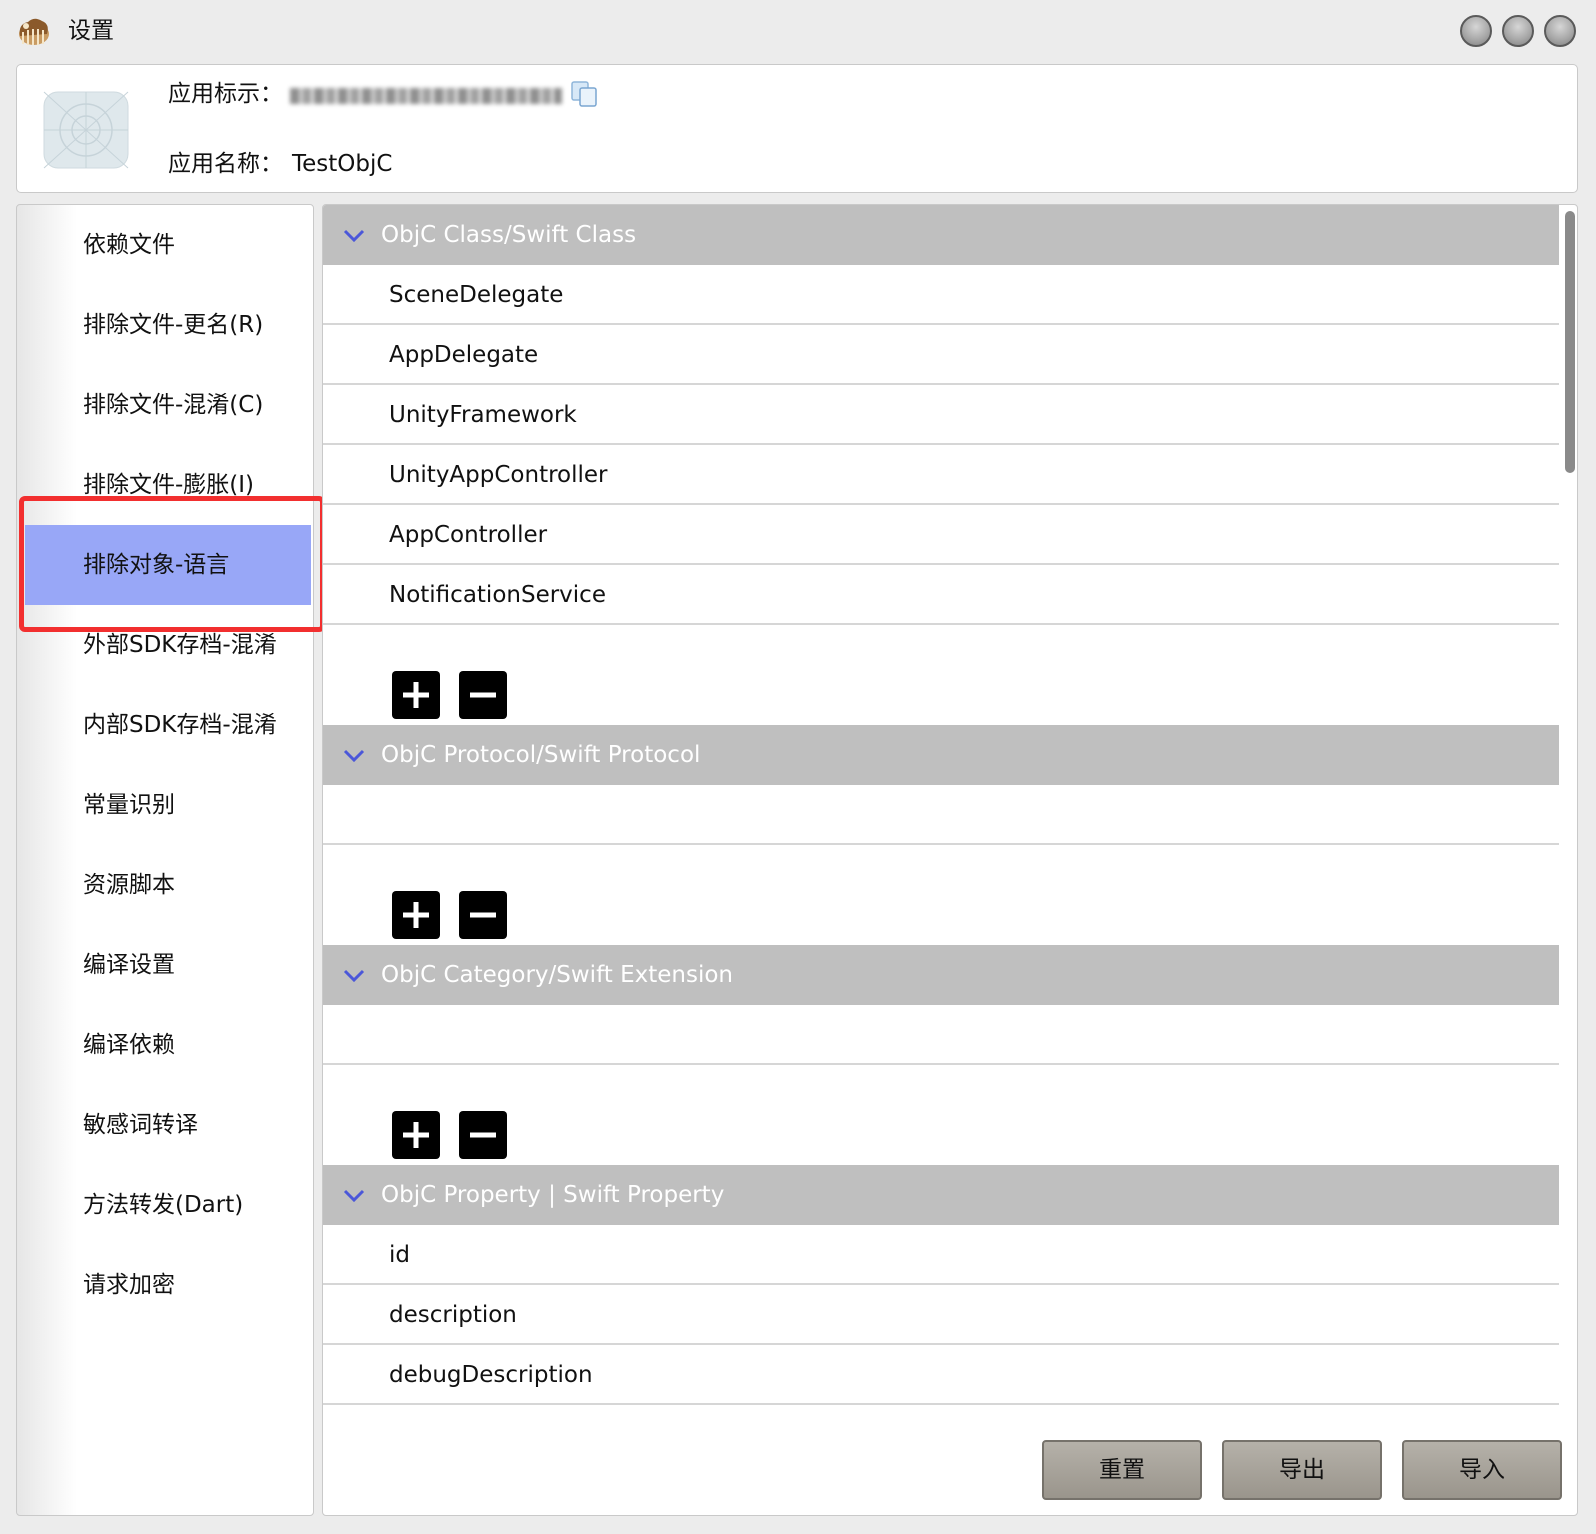 This screenshot has width=1596, height=1534. What do you see at coordinates (941, 975) in the screenshot?
I see `section-header-category: ObjC Category/Swift Extension` at bounding box center [941, 975].